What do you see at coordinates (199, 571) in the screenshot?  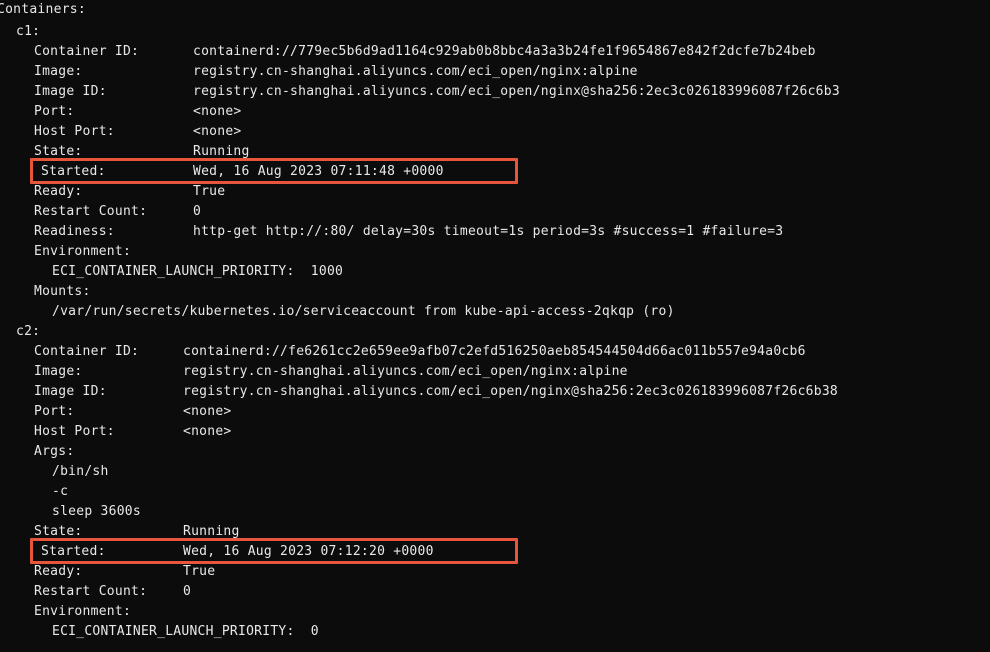 I see `field-value-ready-c2: True` at bounding box center [199, 571].